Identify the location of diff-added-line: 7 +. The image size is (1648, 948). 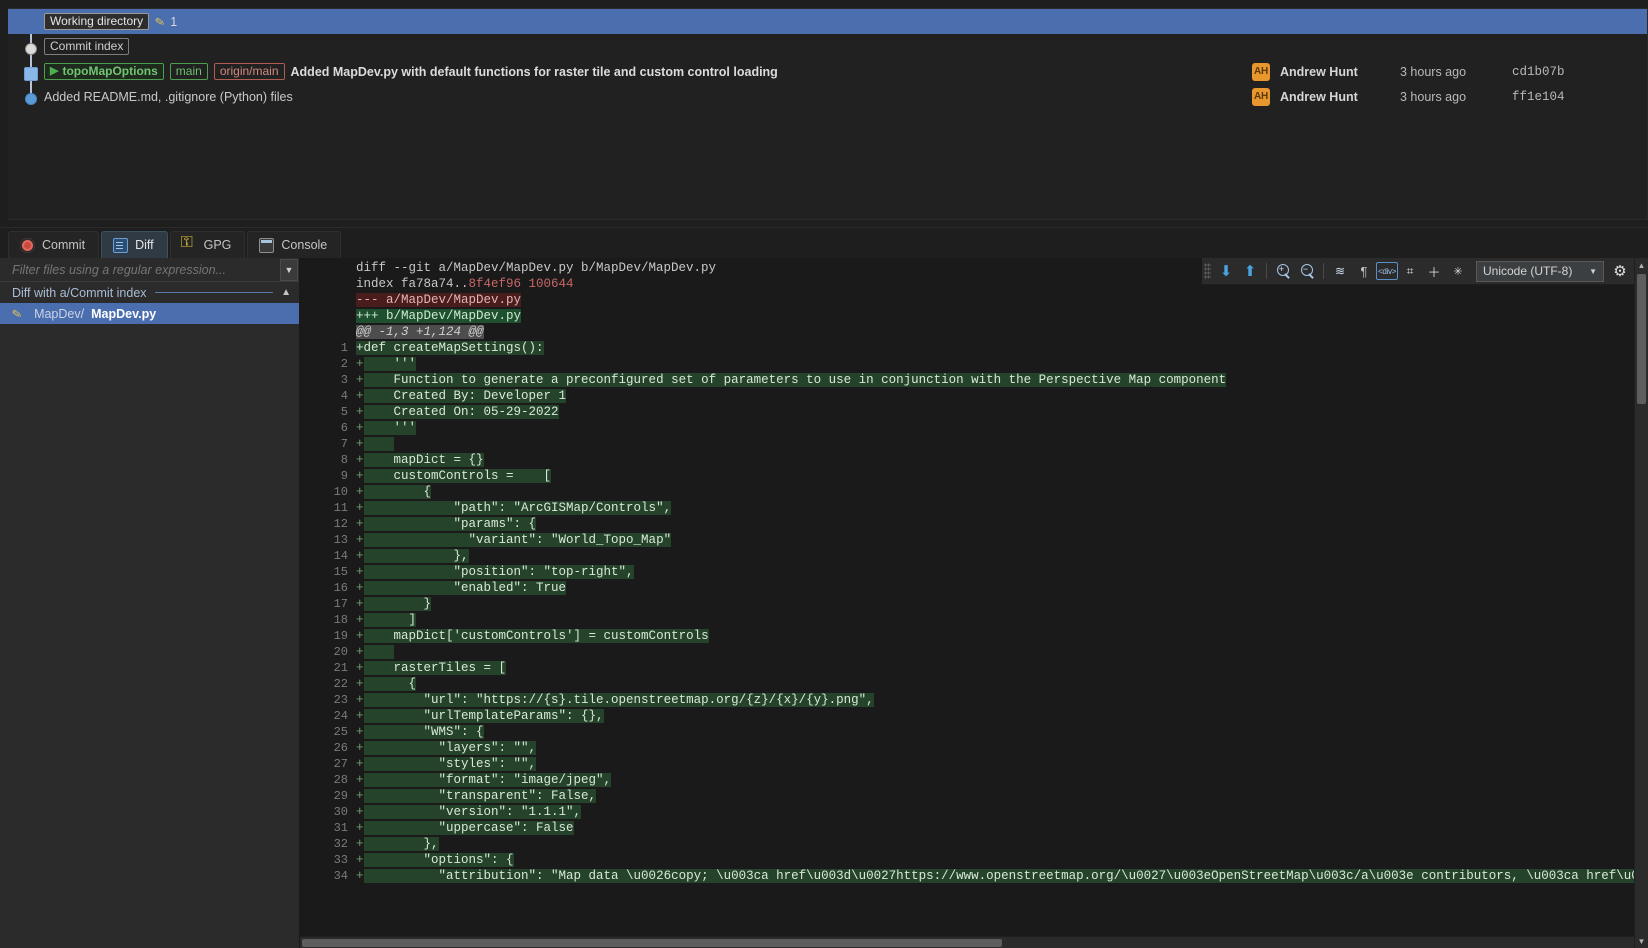
(974, 444).